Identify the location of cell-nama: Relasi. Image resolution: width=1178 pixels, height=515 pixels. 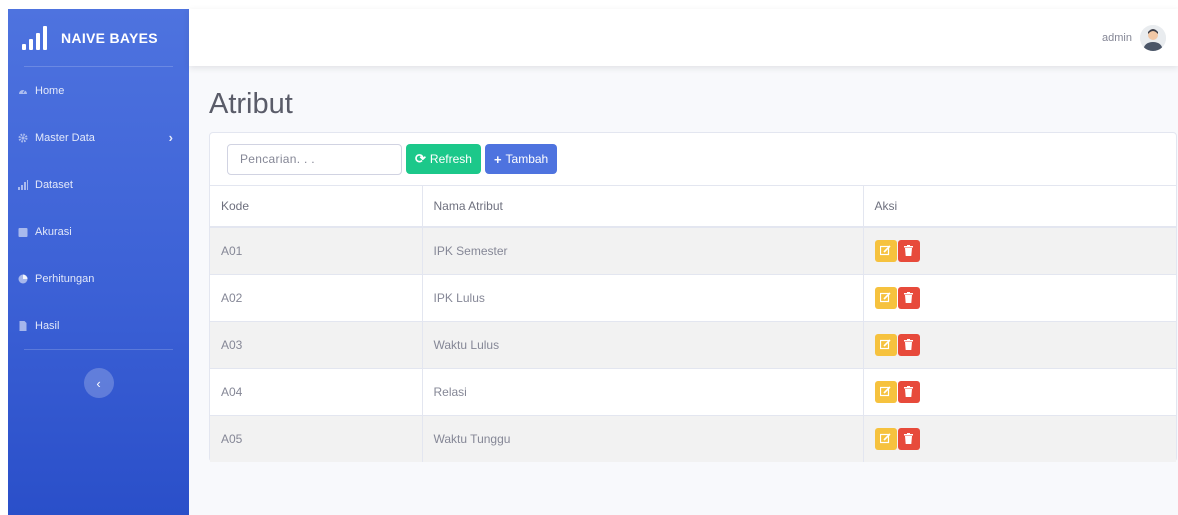
(642, 391).